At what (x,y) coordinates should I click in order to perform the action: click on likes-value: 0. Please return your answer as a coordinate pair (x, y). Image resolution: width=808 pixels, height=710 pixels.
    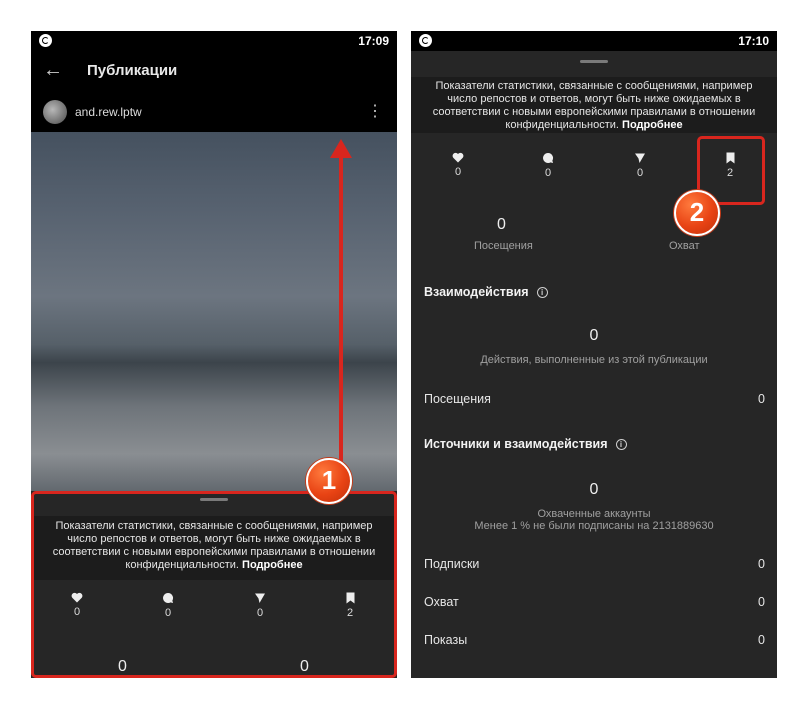
    Looking at the image, I should click on (458, 172).